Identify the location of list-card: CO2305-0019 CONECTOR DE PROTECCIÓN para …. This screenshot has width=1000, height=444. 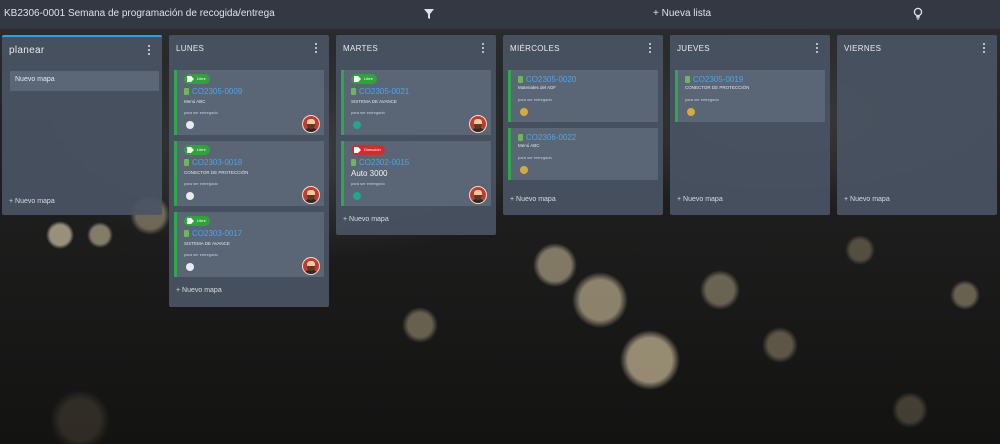
(750, 96).